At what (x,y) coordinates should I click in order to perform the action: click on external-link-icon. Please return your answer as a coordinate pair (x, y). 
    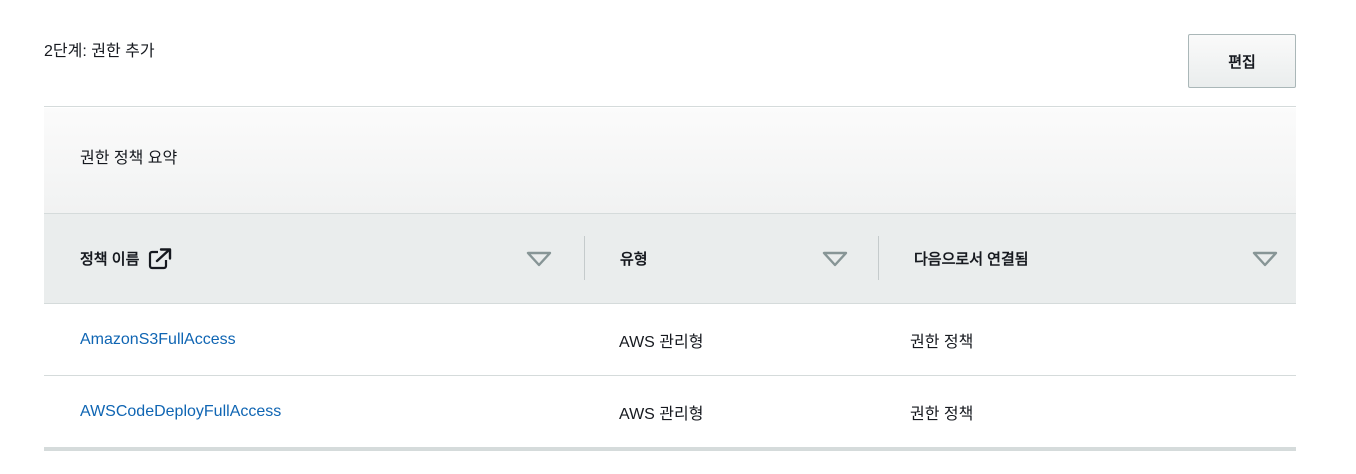
    Looking at the image, I should click on (160, 258).